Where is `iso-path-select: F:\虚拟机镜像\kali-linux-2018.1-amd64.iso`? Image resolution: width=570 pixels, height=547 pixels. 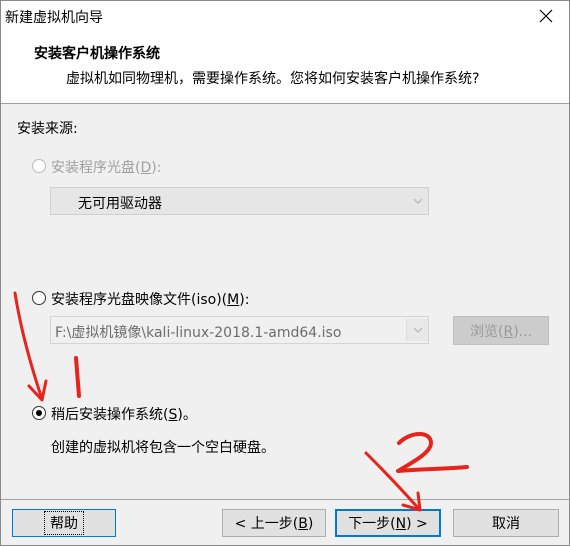 iso-path-select: F:\虚拟机镜像\kali-linux-2018.1-amd64.iso is located at coordinates (239, 330).